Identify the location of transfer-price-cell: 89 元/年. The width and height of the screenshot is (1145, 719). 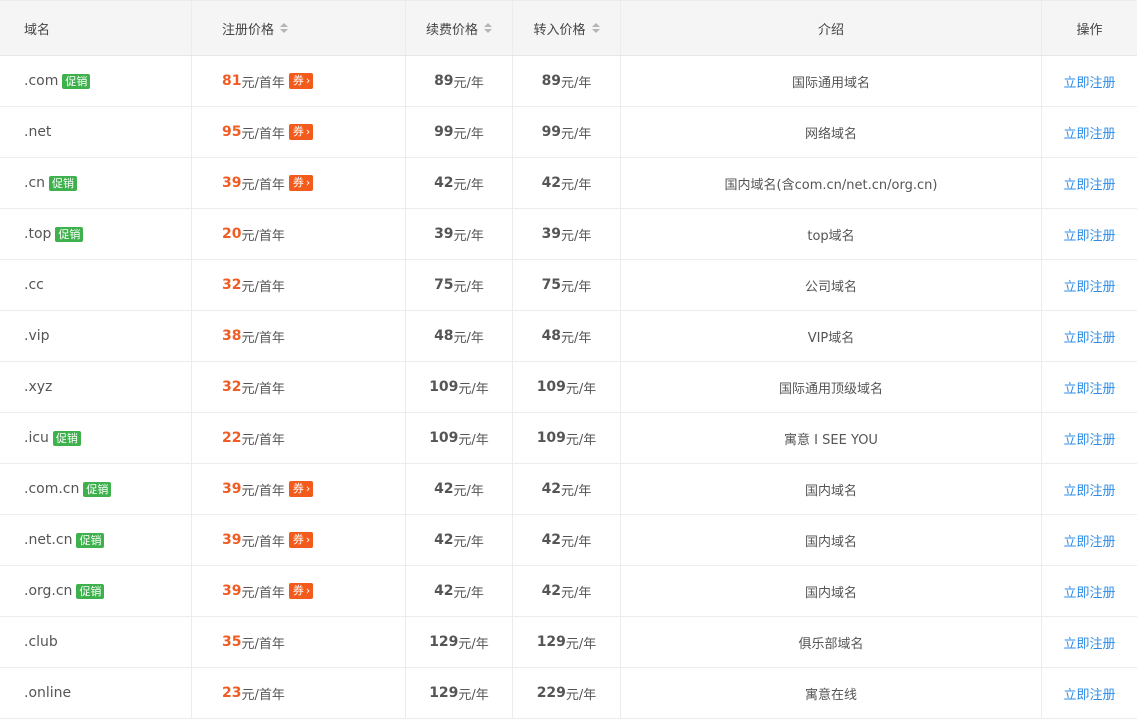
(567, 81).